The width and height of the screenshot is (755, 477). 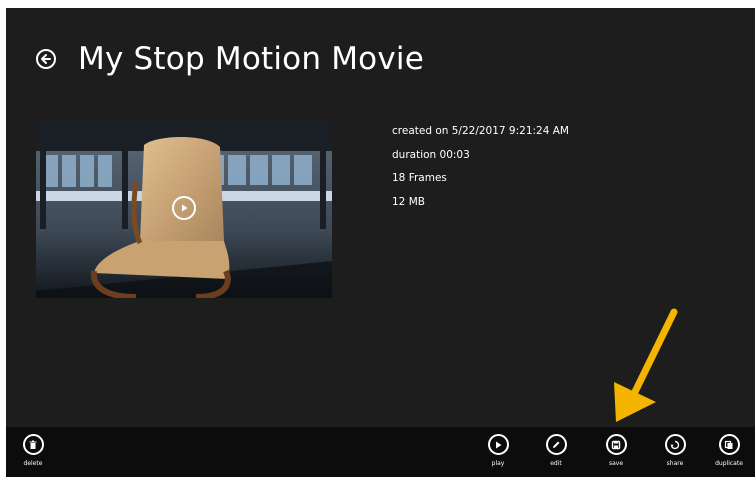 I want to click on play-button: play, so click(x=498, y=454).